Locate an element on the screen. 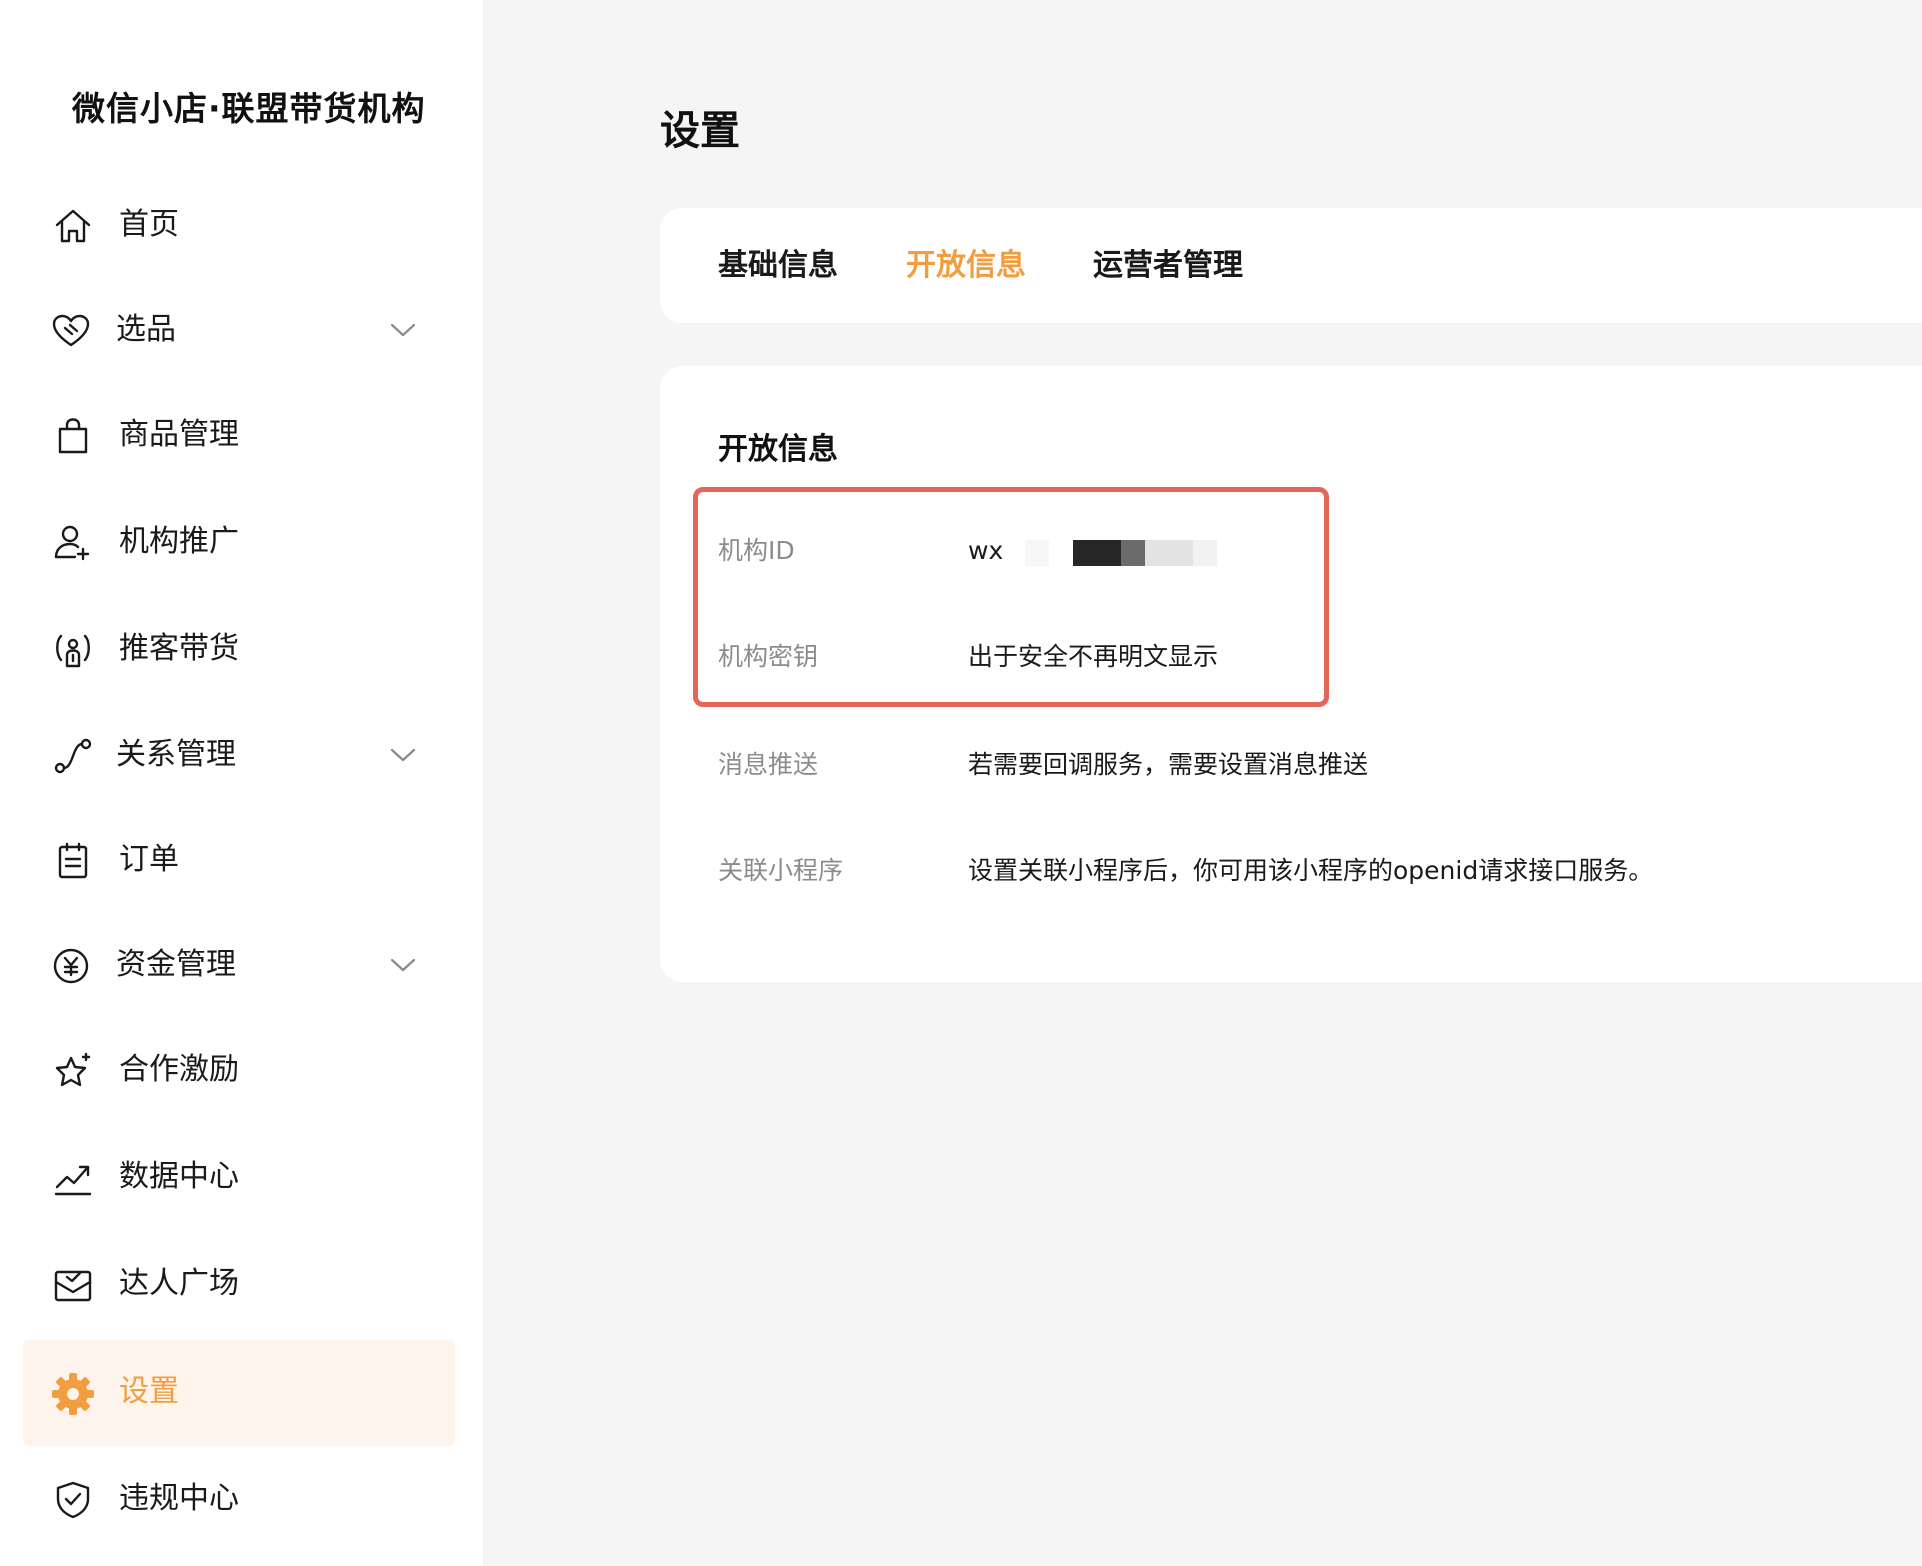 The image size is (1922, 1566). brand-title: 微信小店·联盟带货机构 is located at coordinates (249, 108).